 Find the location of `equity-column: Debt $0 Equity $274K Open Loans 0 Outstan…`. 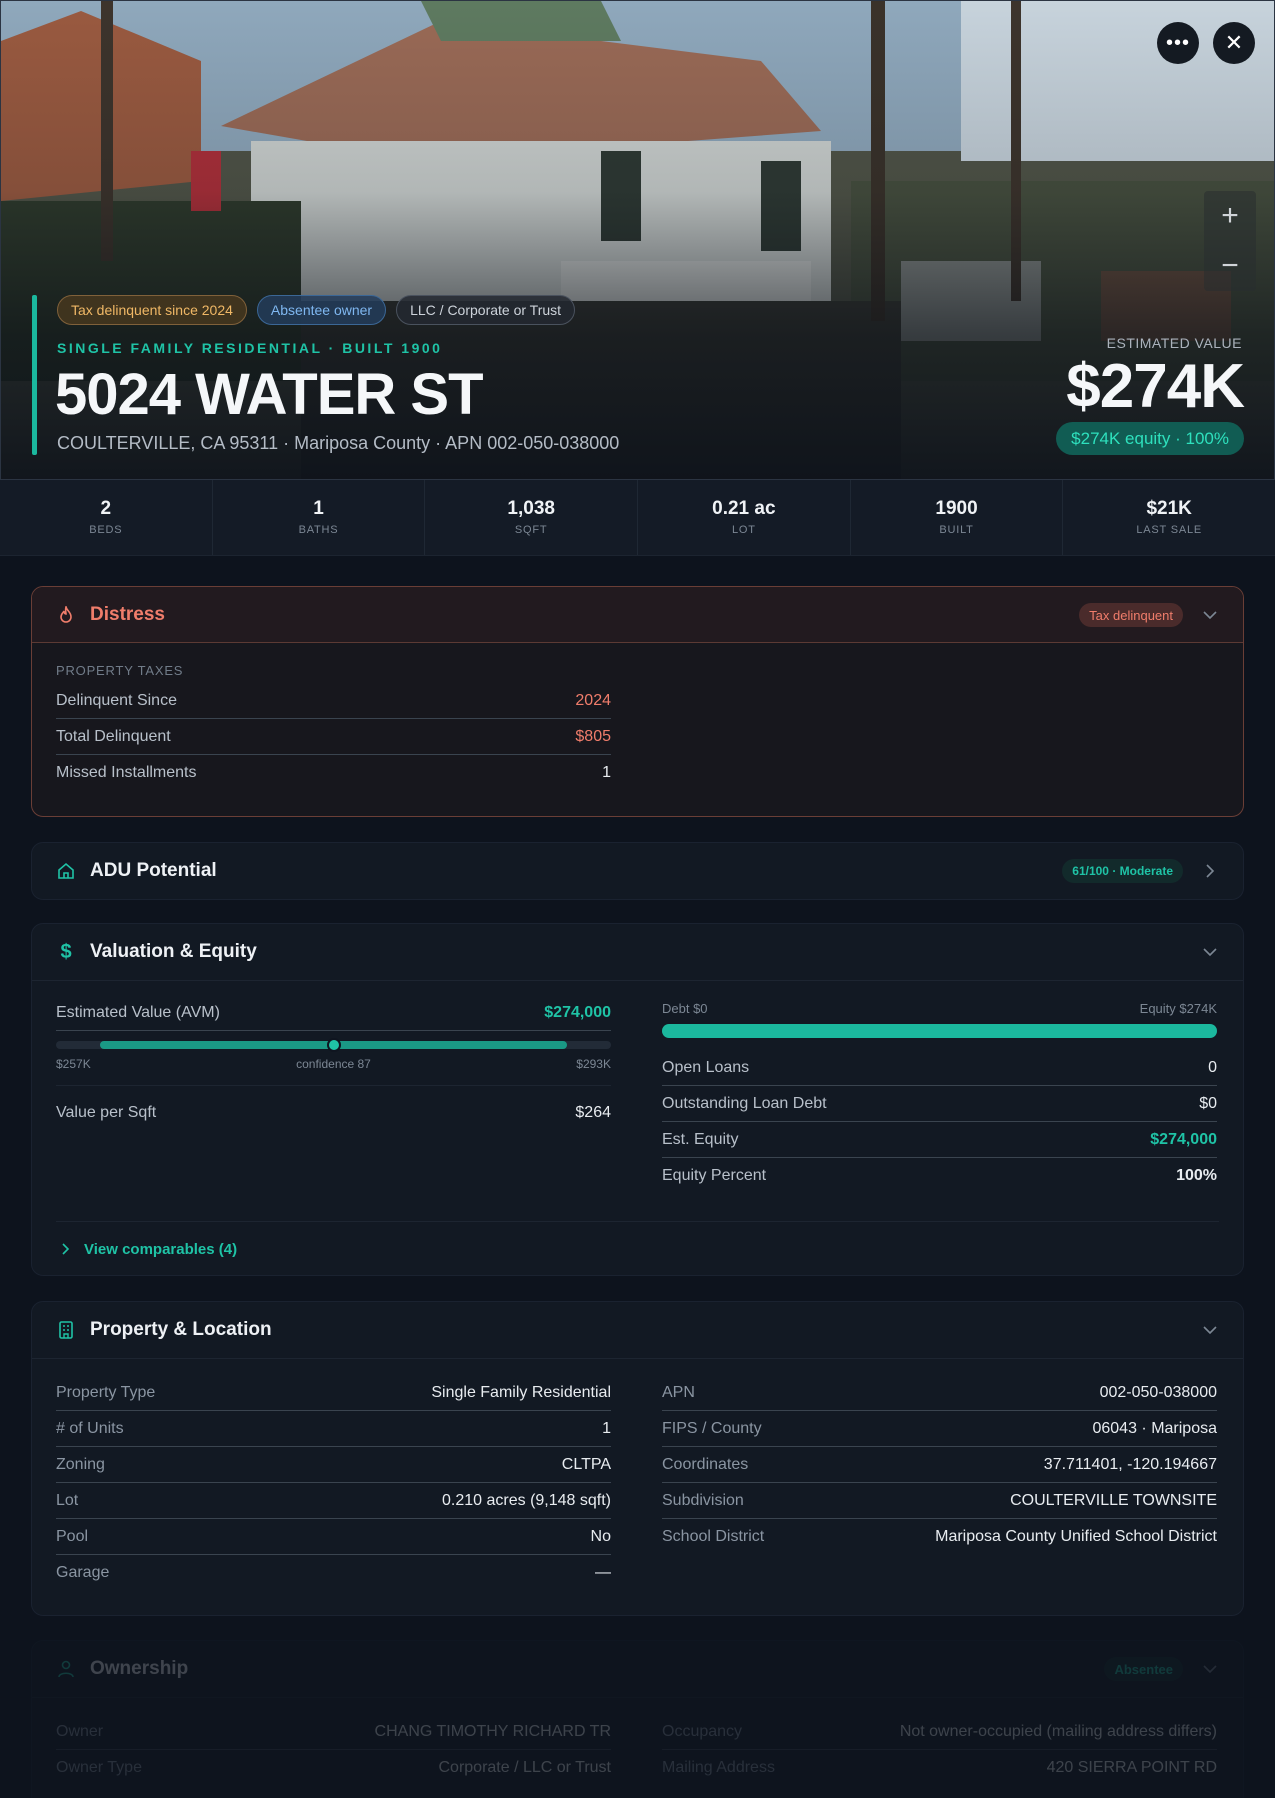

equity-column: Debt $0 Equity $274K Open Loans 0 Outstan… is located at coordinates (939, 1097).